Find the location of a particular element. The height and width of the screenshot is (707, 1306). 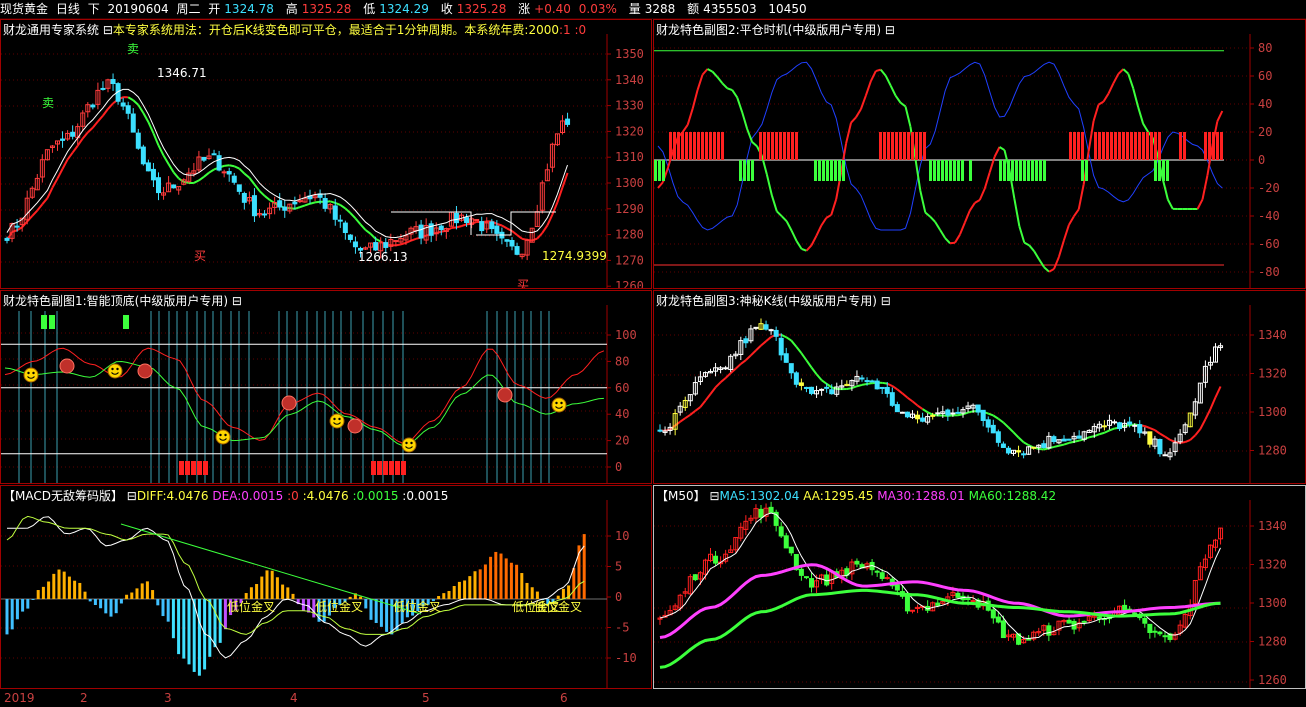

open-label: 开 is located at coordinates (214, 9).